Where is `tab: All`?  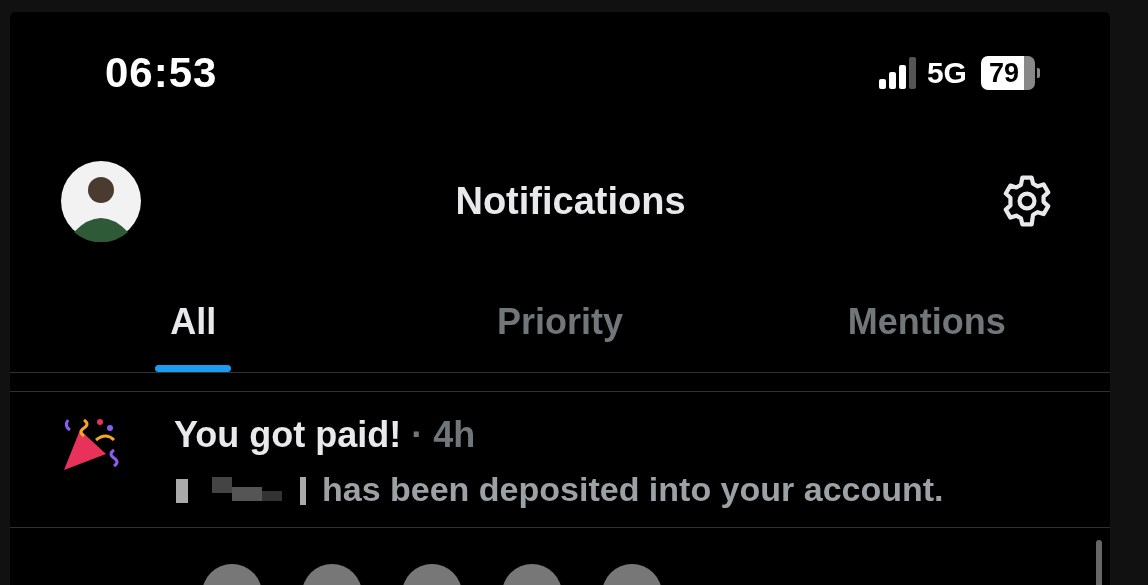 tab: All is located at coordinates (193, 320).